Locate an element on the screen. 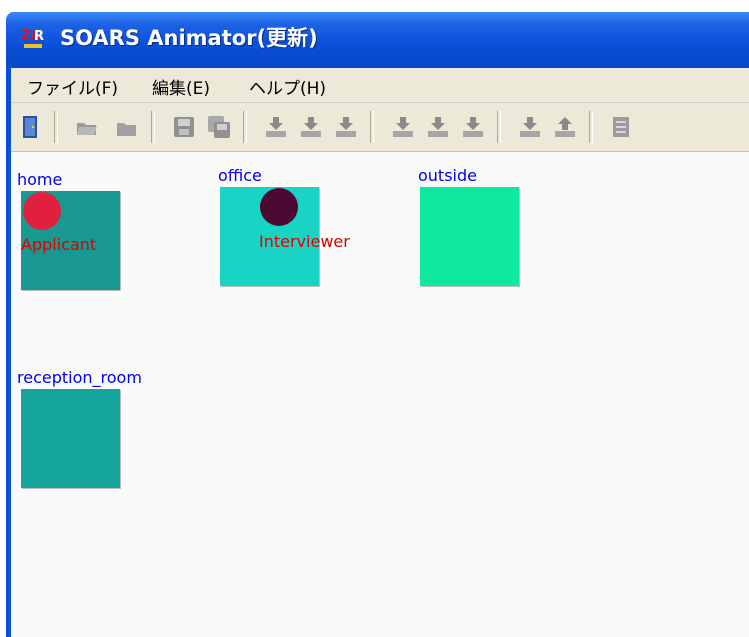 The height and width of the screenshot is (637, 749). spot-outside is located at coordinates (469, 236).